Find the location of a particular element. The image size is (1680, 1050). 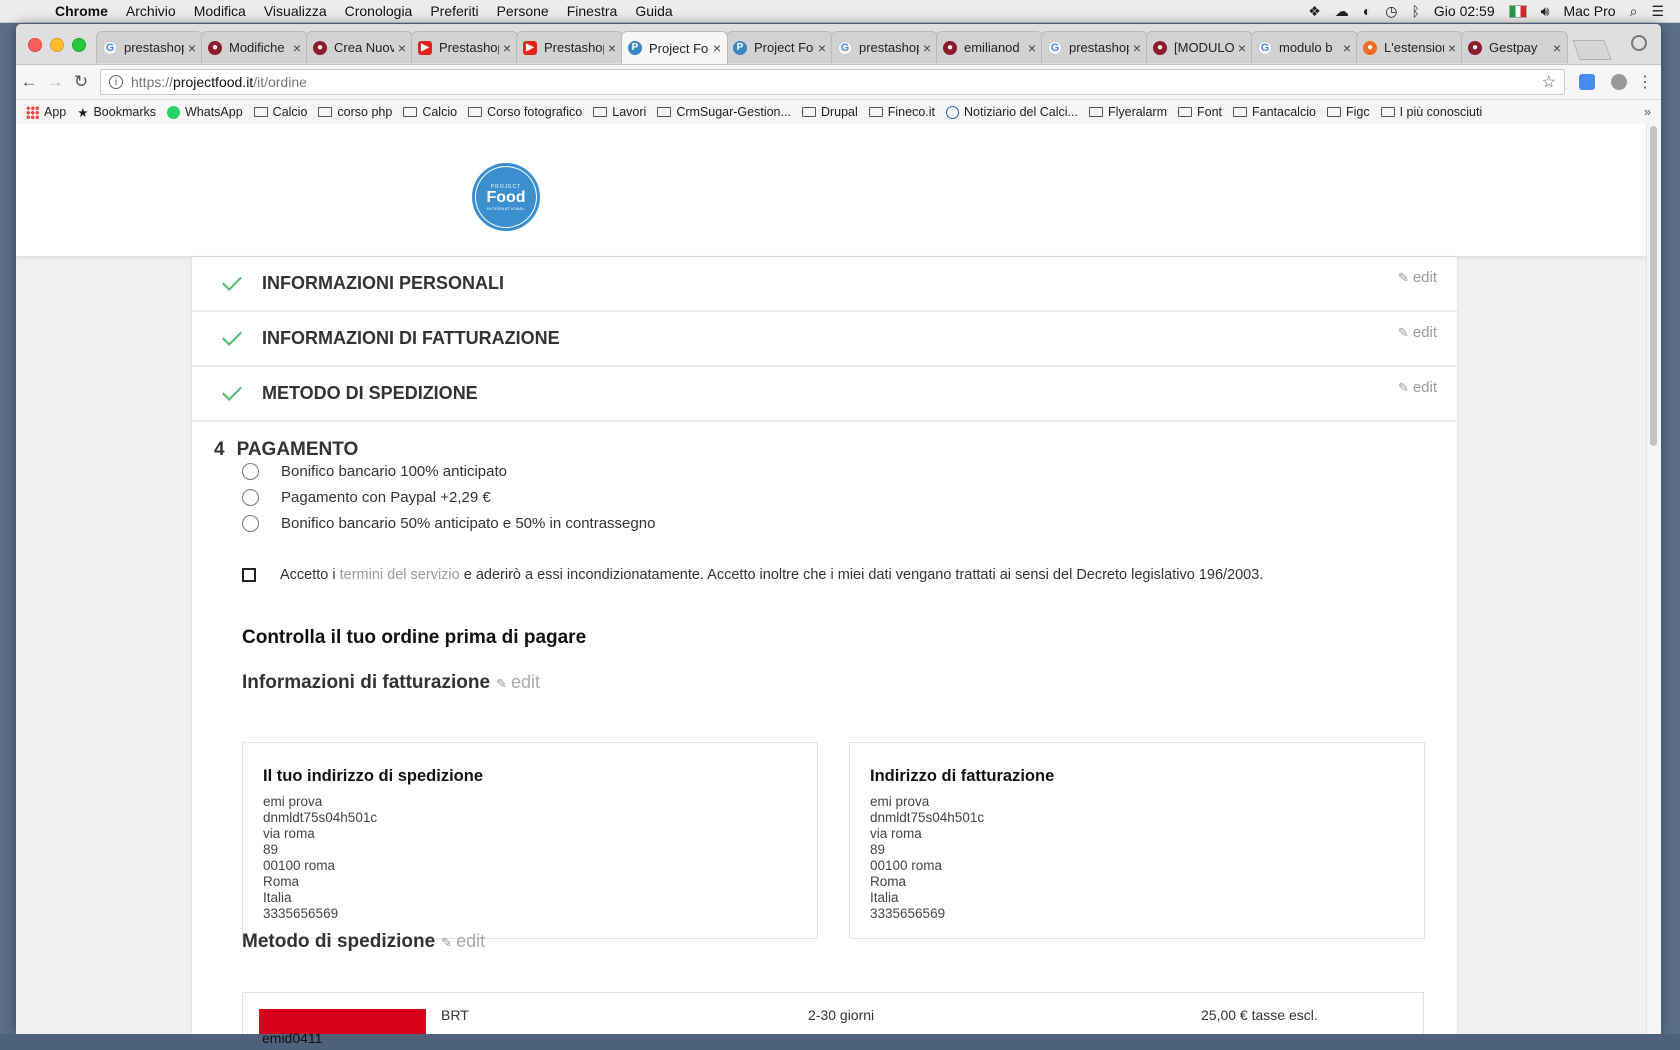

bookmark-item: Flyeralarm is located at coordinates (1127, 112).